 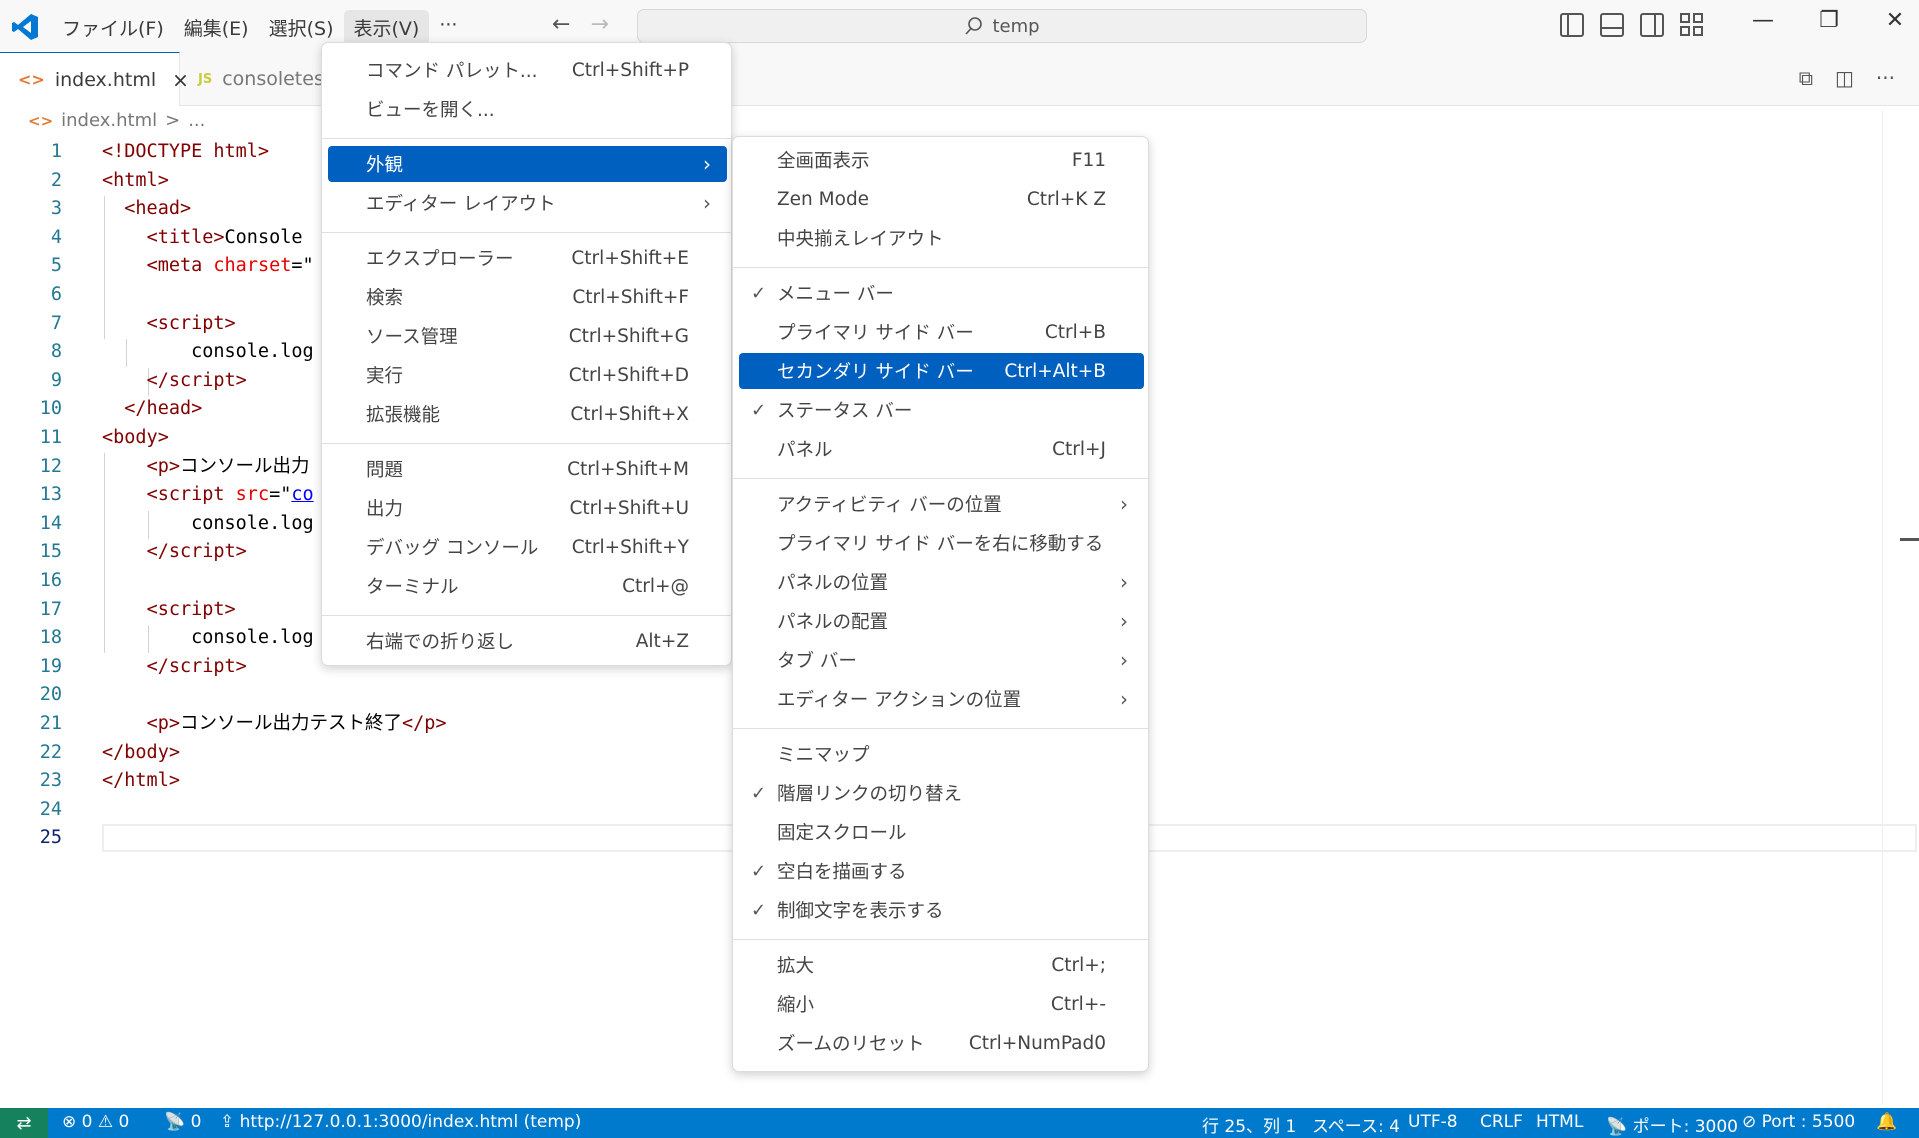 I want to click on tab-index-html: <> index.html ×, so click(x=94, y=79).